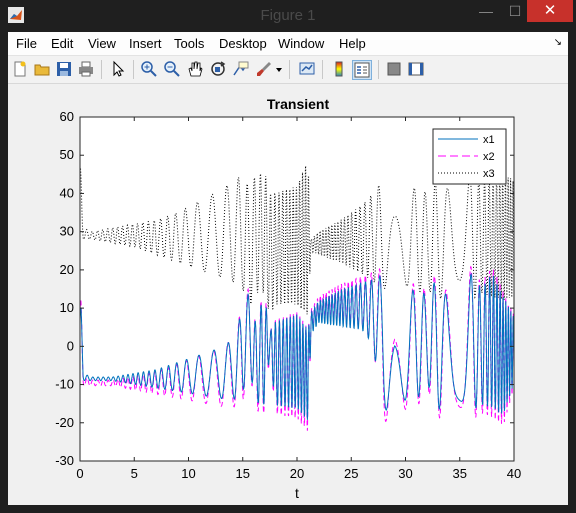  Describe the element at coordinates (26, 43) in the screenshot. I see `menu-file: File` at that location.